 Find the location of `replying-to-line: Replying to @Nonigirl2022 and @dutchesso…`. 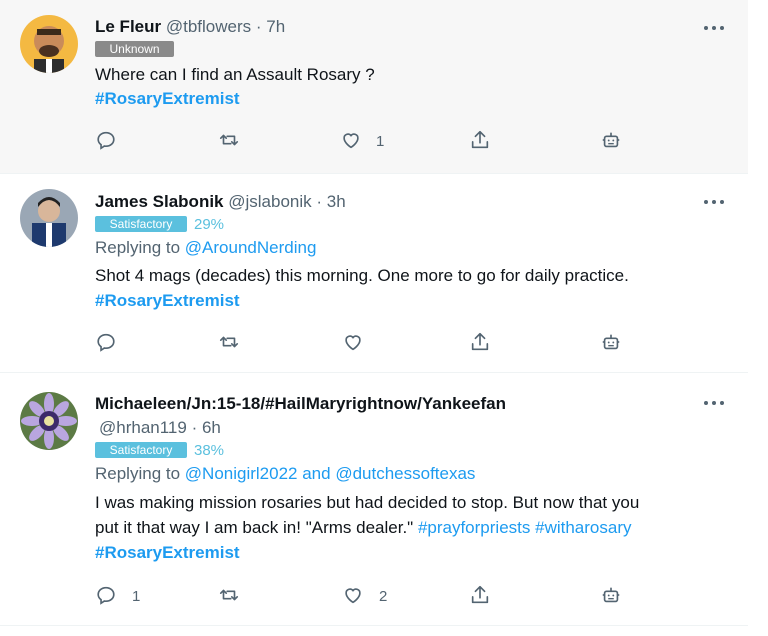

replying-to-line: Replying to @Nonigirl2022 and @dutchesso… is located at coordinates (285, 474).